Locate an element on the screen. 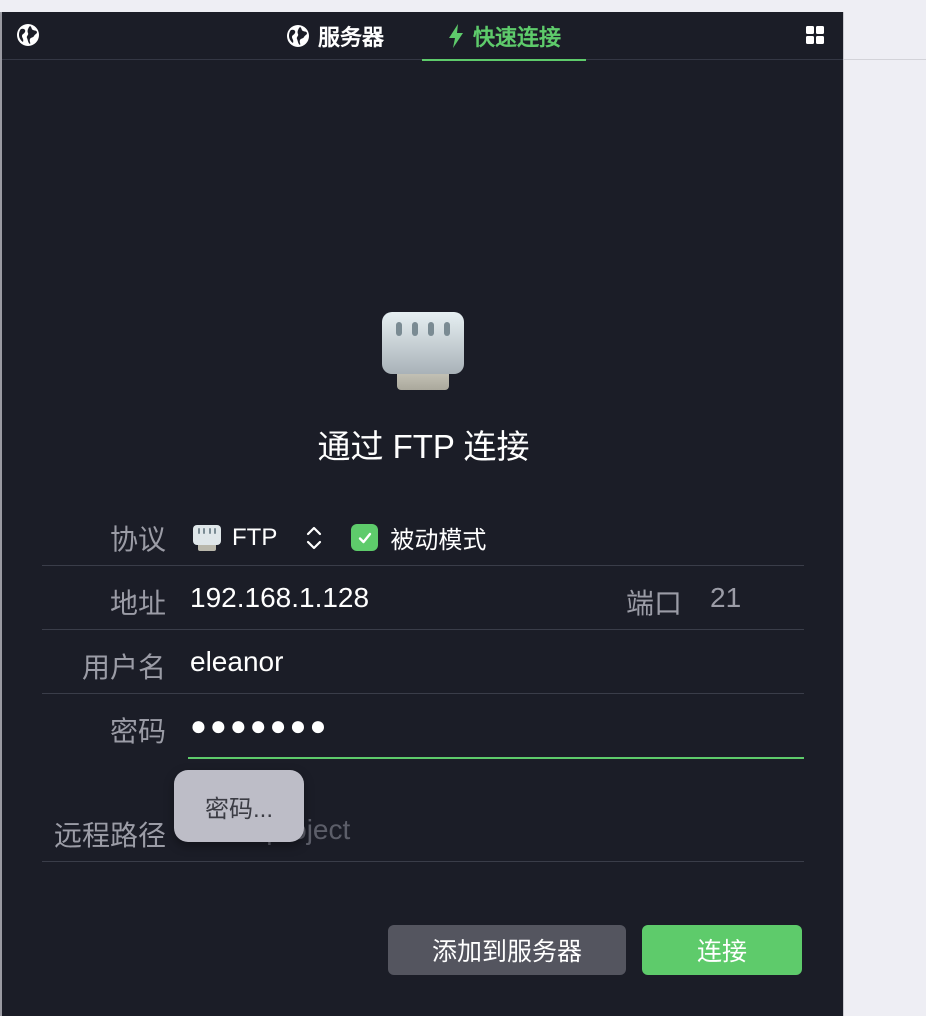 This screenshot has height=1016, width=926. tab-servers-label: 服务器 is located at coordinates (351, 37).